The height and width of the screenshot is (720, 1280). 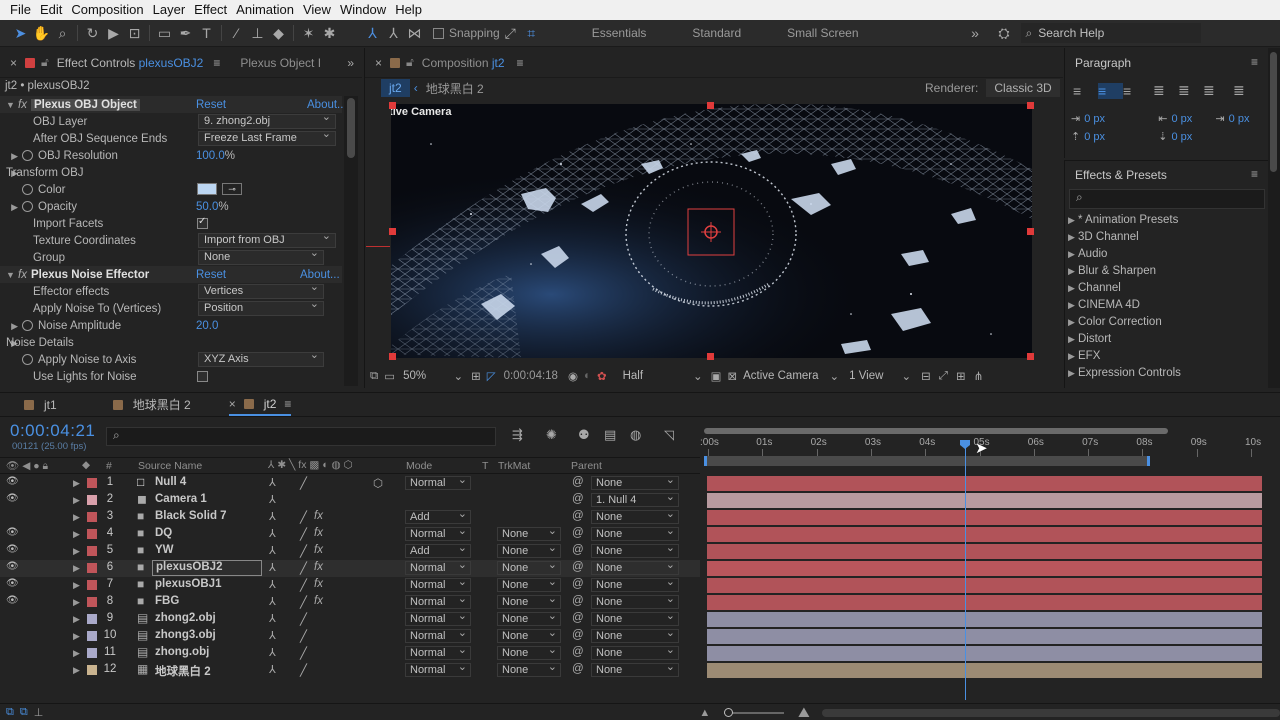 I want to click on zoom-slider-knob, so click(x=729, y=712).